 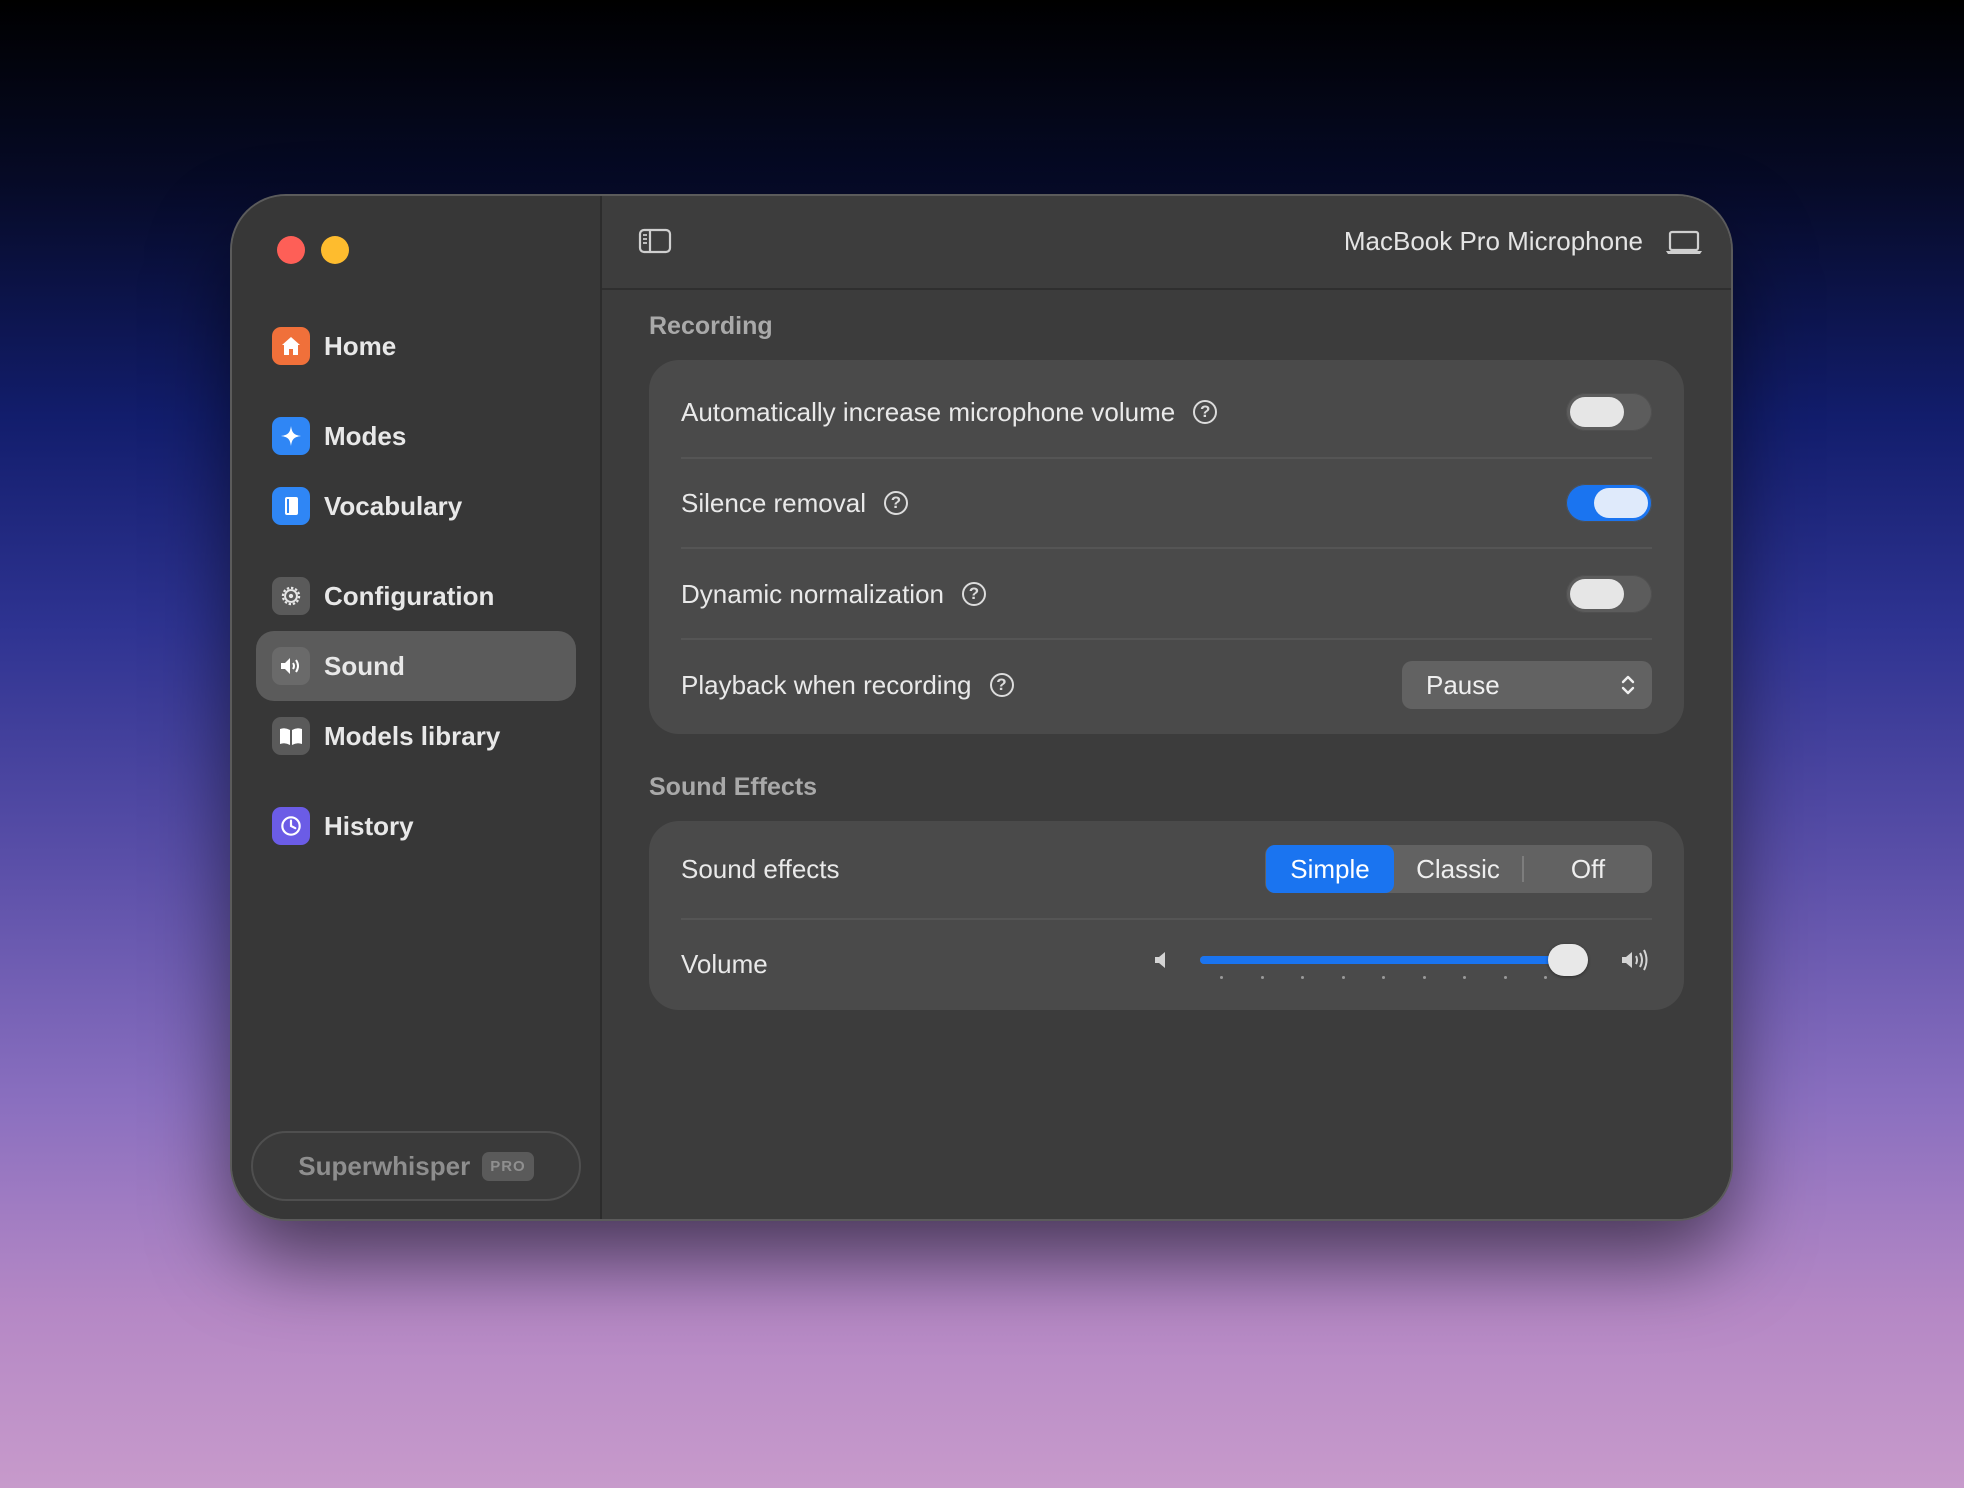 I want to click on sidebar-item-label: Home, so click(x=360, y=345).